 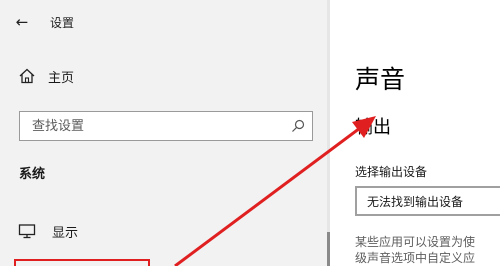 What do you see at coordinates (46, 76) in the screenshot?
I see `sidebar-item-home: 主页` at bounding box center [46, 76].